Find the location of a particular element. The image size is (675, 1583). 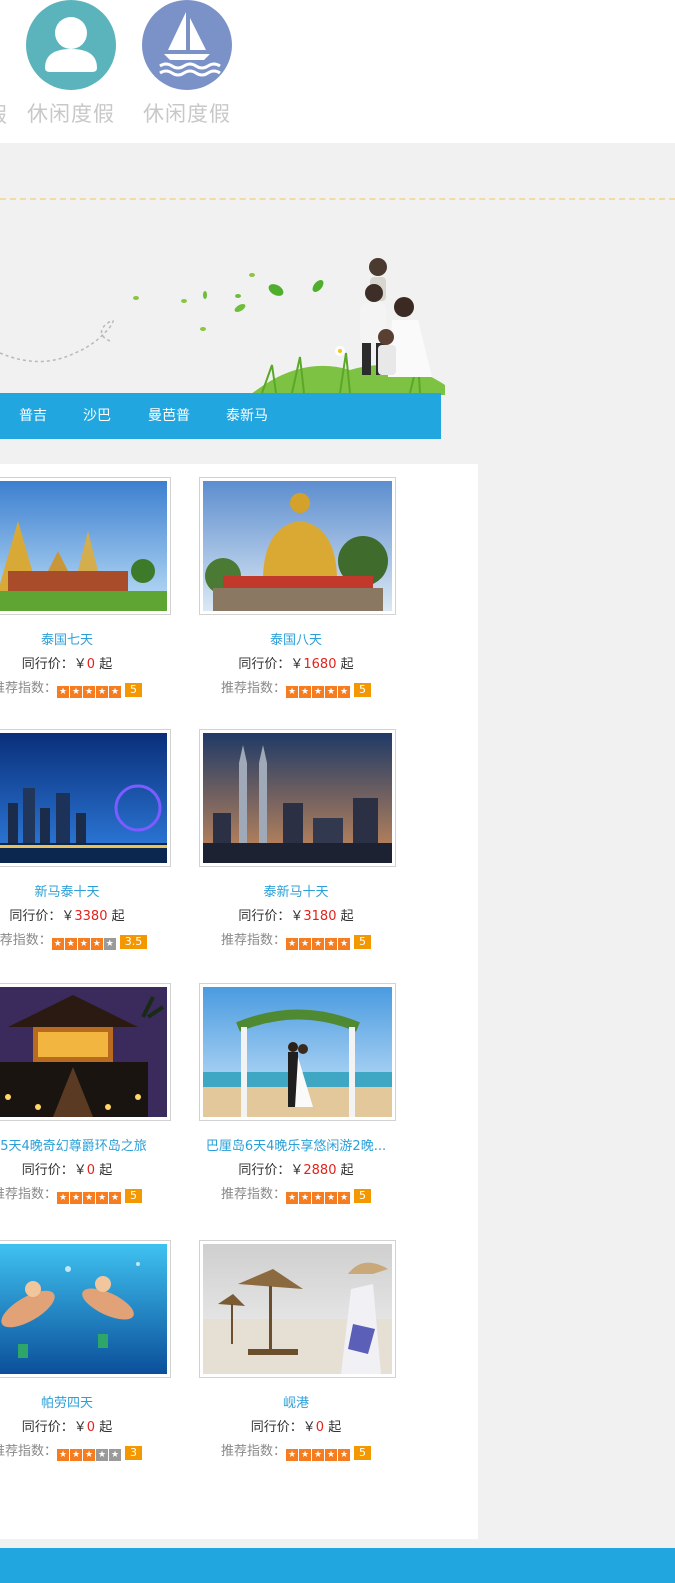

product-title: 新马泰十天 is located at coordinates (91, 890).